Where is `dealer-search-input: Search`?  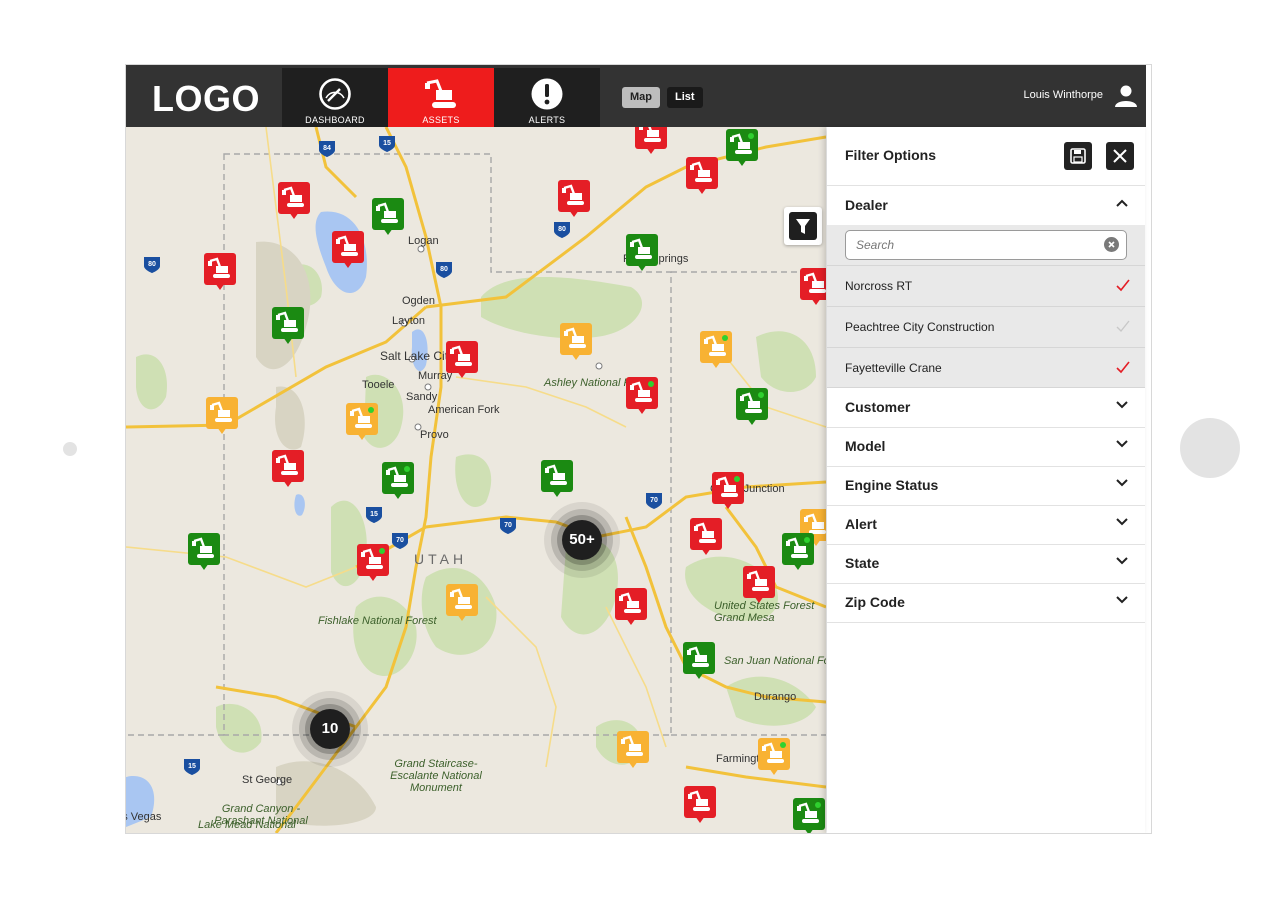 dealer-search-input: Search is located at coordinates (986, 245).